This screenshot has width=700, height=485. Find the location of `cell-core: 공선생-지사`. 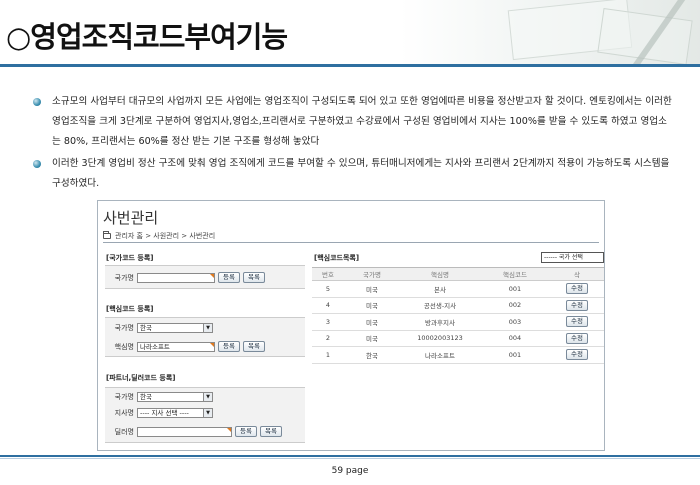

cell-core: 공선생-지사 is located at coordinates (440, 305).